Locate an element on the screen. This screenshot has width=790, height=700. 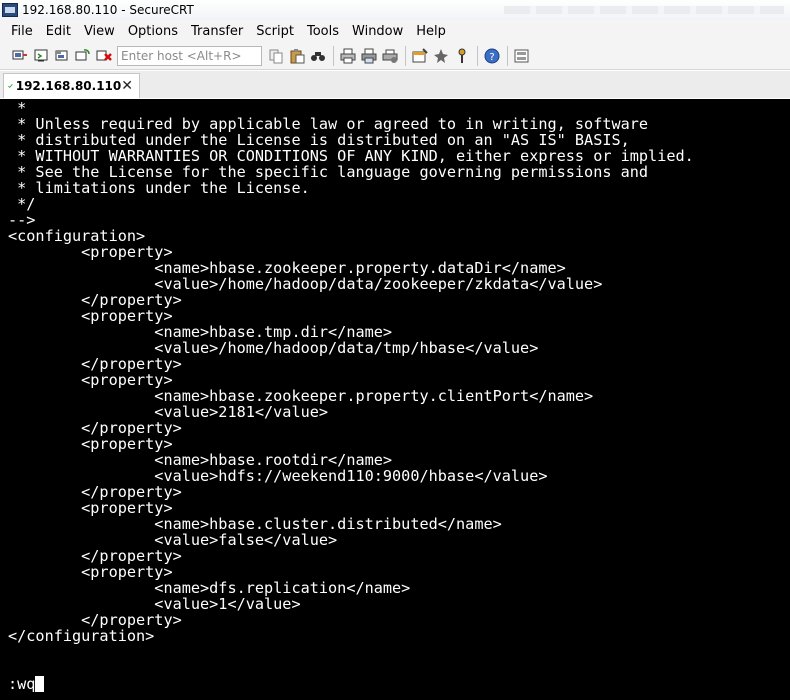
securecrt-app-icon is located at coordinates (10, 10).